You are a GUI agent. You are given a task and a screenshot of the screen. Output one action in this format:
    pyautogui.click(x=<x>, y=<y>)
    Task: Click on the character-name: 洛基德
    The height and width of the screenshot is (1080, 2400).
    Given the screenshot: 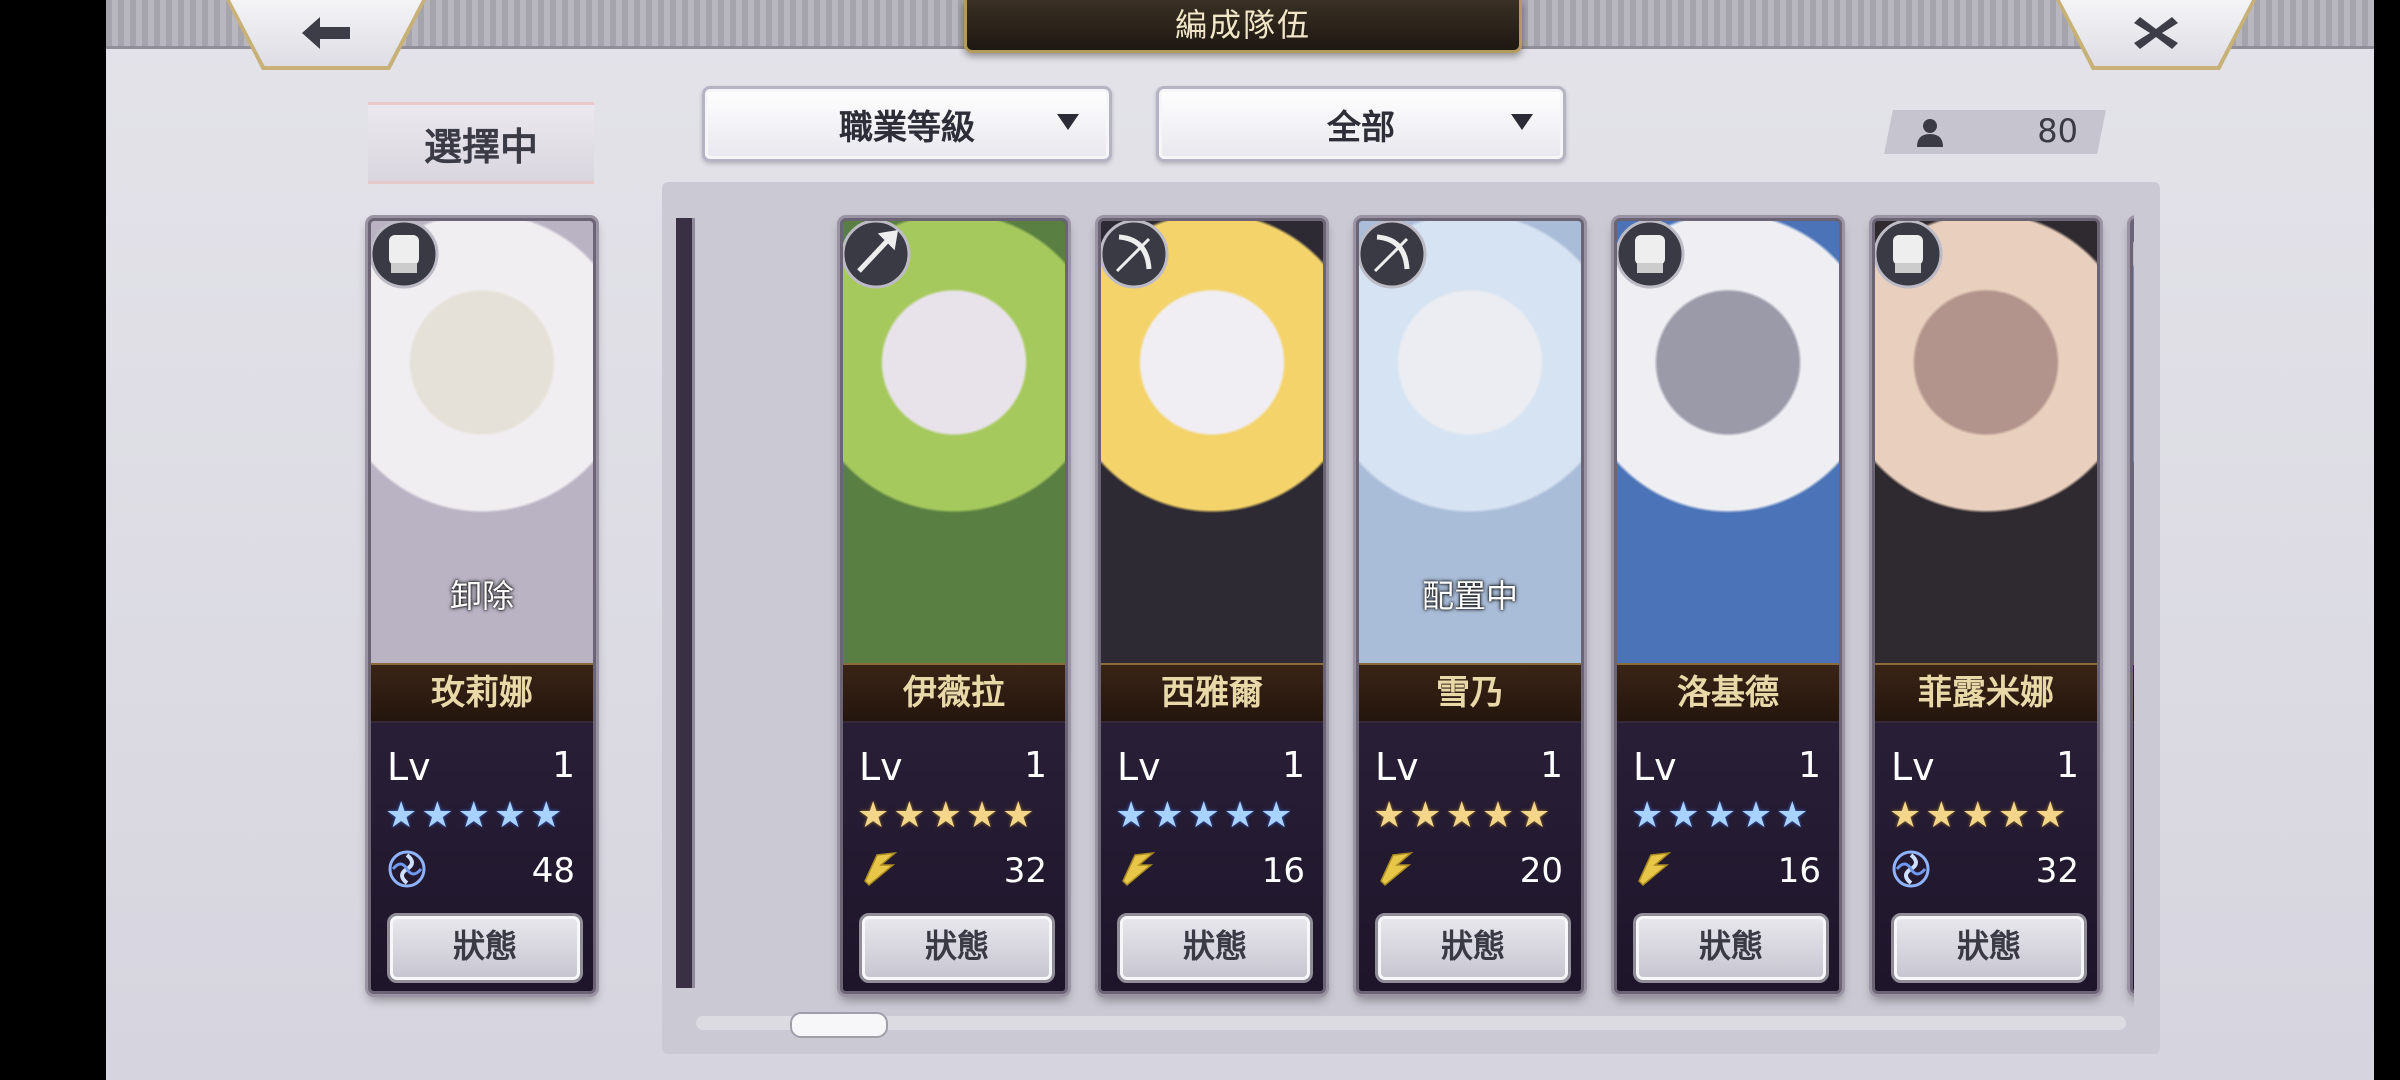 What is the action you would take?
    pyautogui.click(x=1728, y=693)
    